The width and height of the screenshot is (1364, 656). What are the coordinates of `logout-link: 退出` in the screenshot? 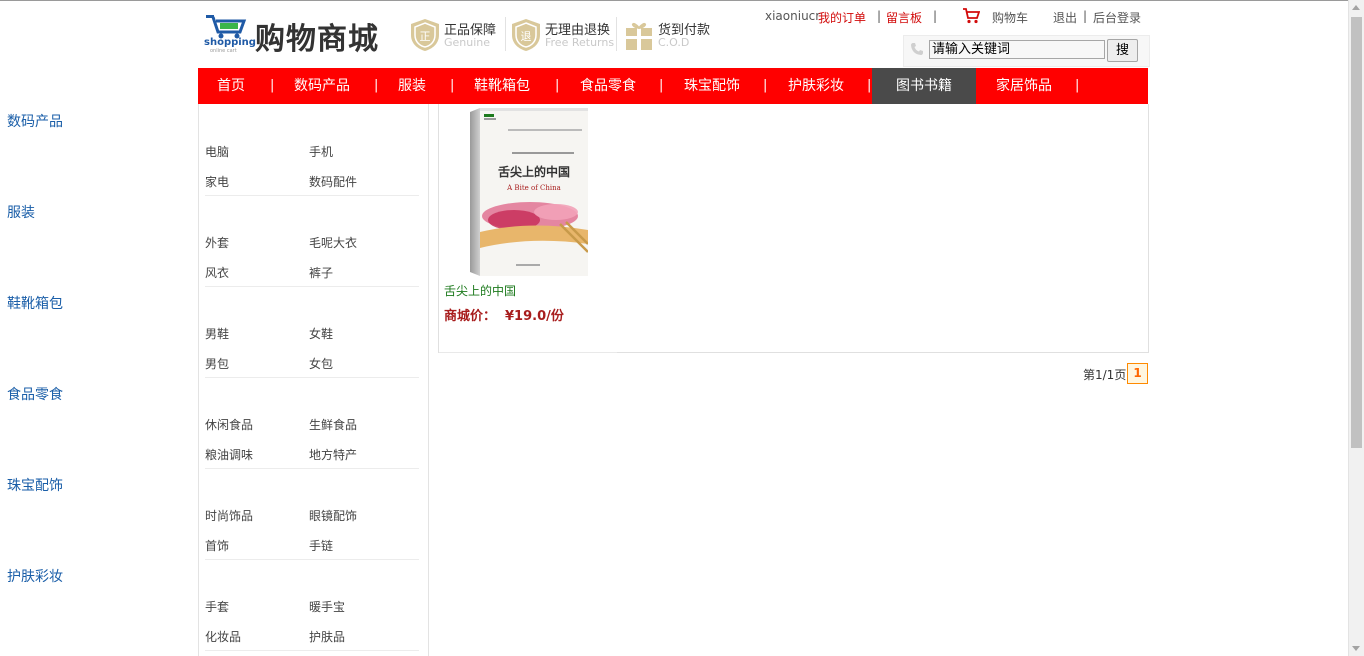 It's located at (1065, 17).